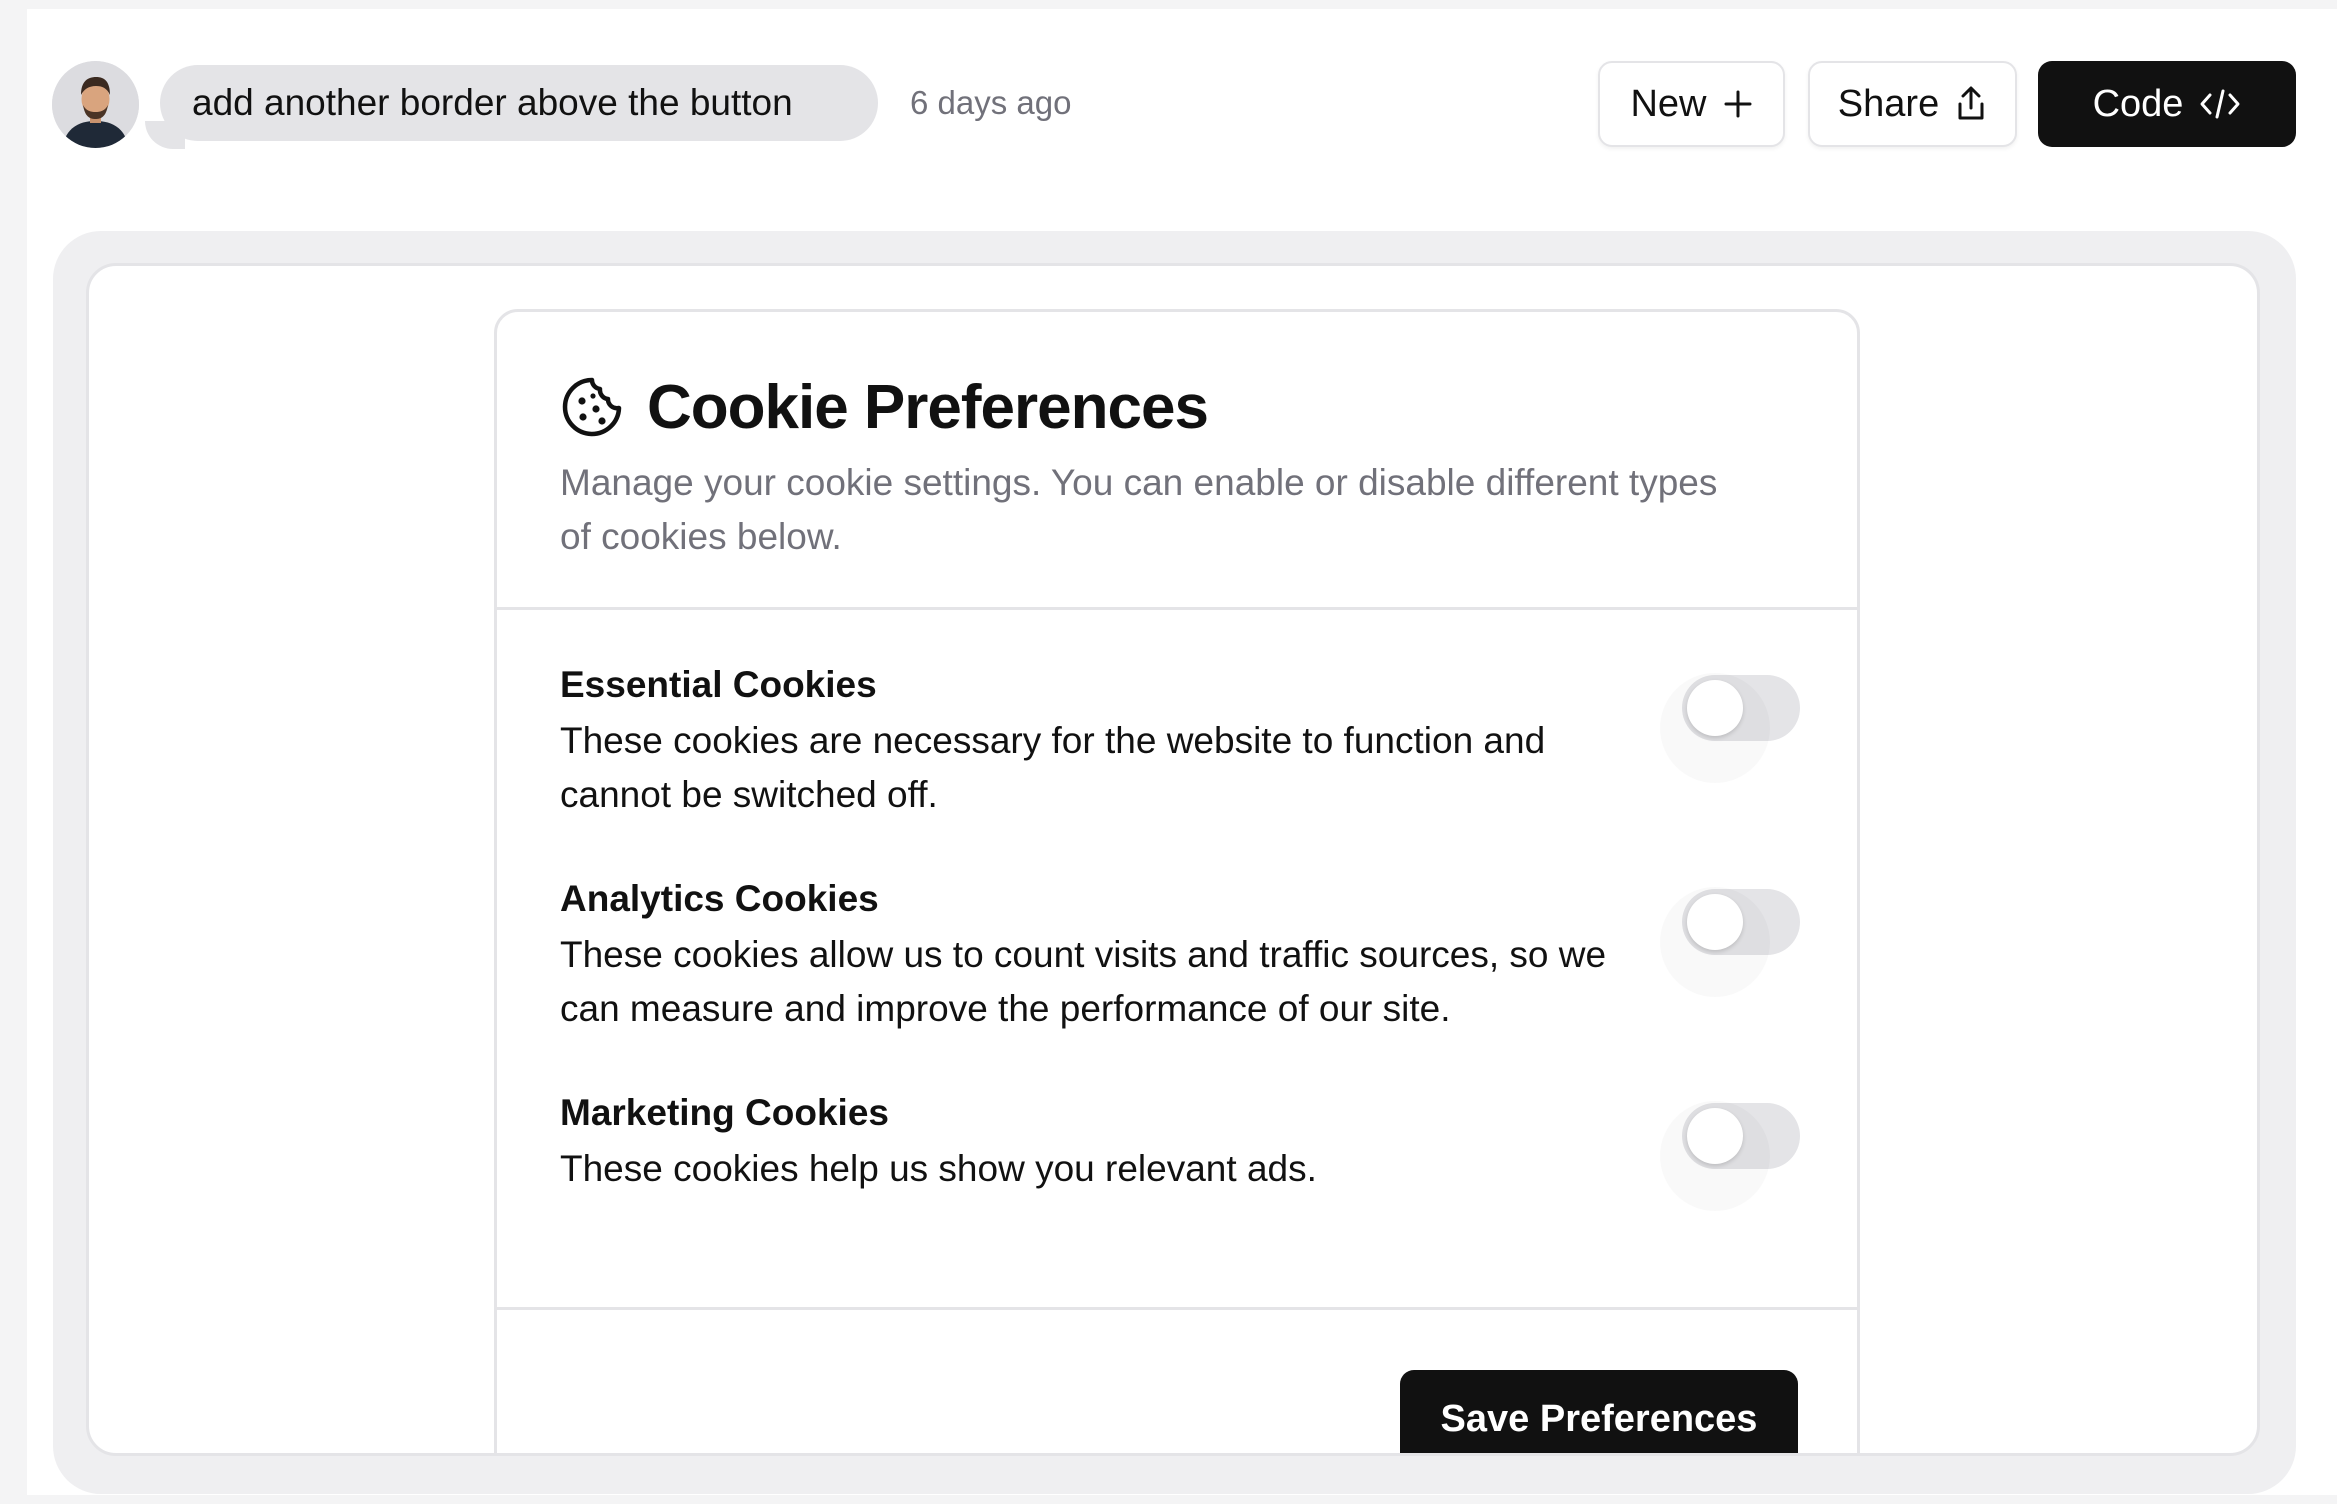  Describe the element at coordinates (1599, 1411) in the screenshot. I see `save-preferences-button: Save Preferences` at that location.